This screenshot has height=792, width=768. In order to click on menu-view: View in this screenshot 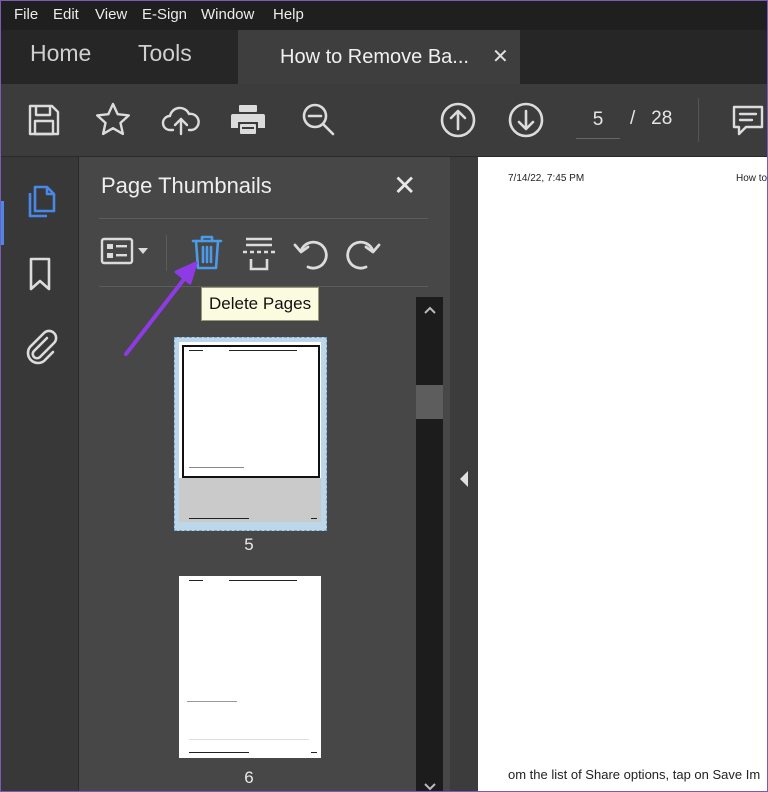, I will do `click(111, 14)`.